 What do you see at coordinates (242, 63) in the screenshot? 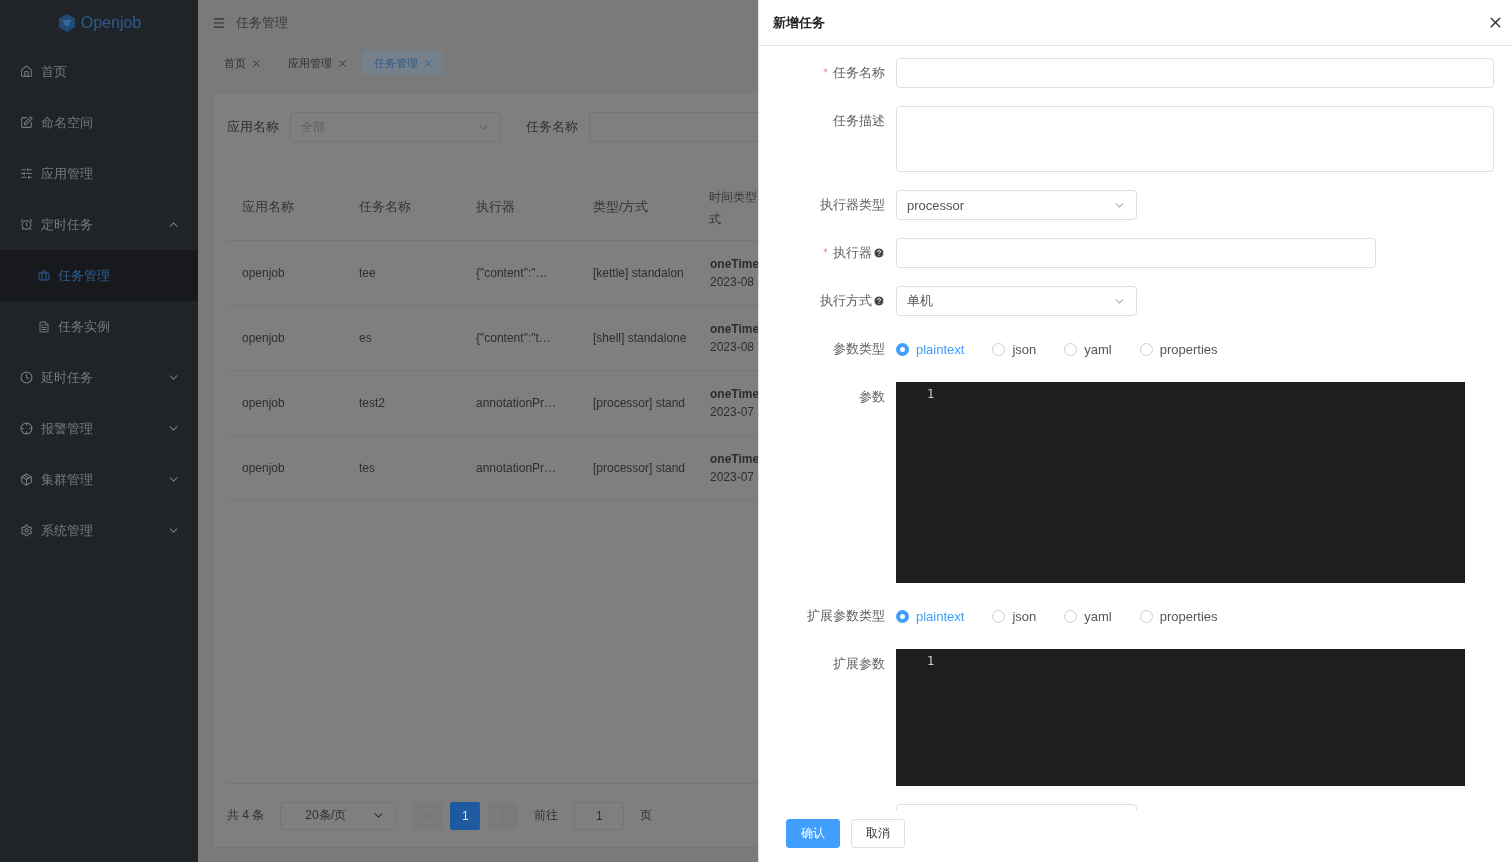
I see `page-tab: 首页` at bounding box center [242, 63].